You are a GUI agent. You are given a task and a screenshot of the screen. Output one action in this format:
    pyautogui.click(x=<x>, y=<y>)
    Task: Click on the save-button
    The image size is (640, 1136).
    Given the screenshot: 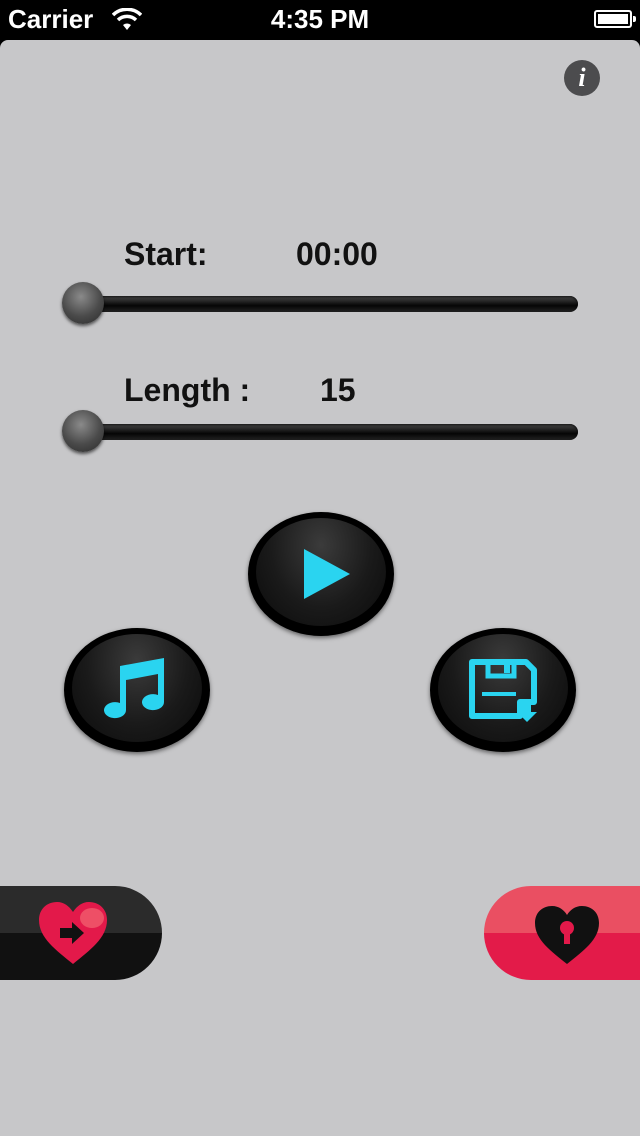 What is the action you would take?
    pyautogui.click(x=503, y=690)
    